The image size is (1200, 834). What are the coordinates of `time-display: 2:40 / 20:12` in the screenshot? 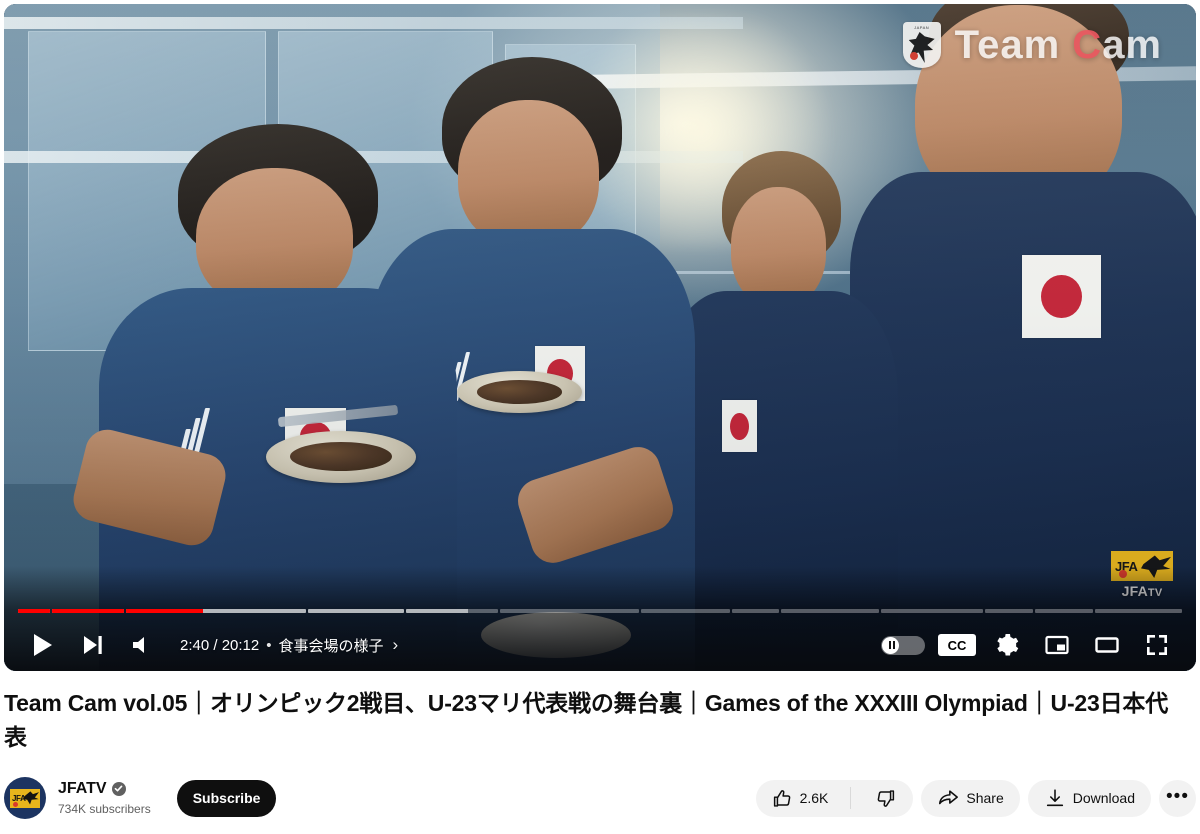 It's located at (220, 645).